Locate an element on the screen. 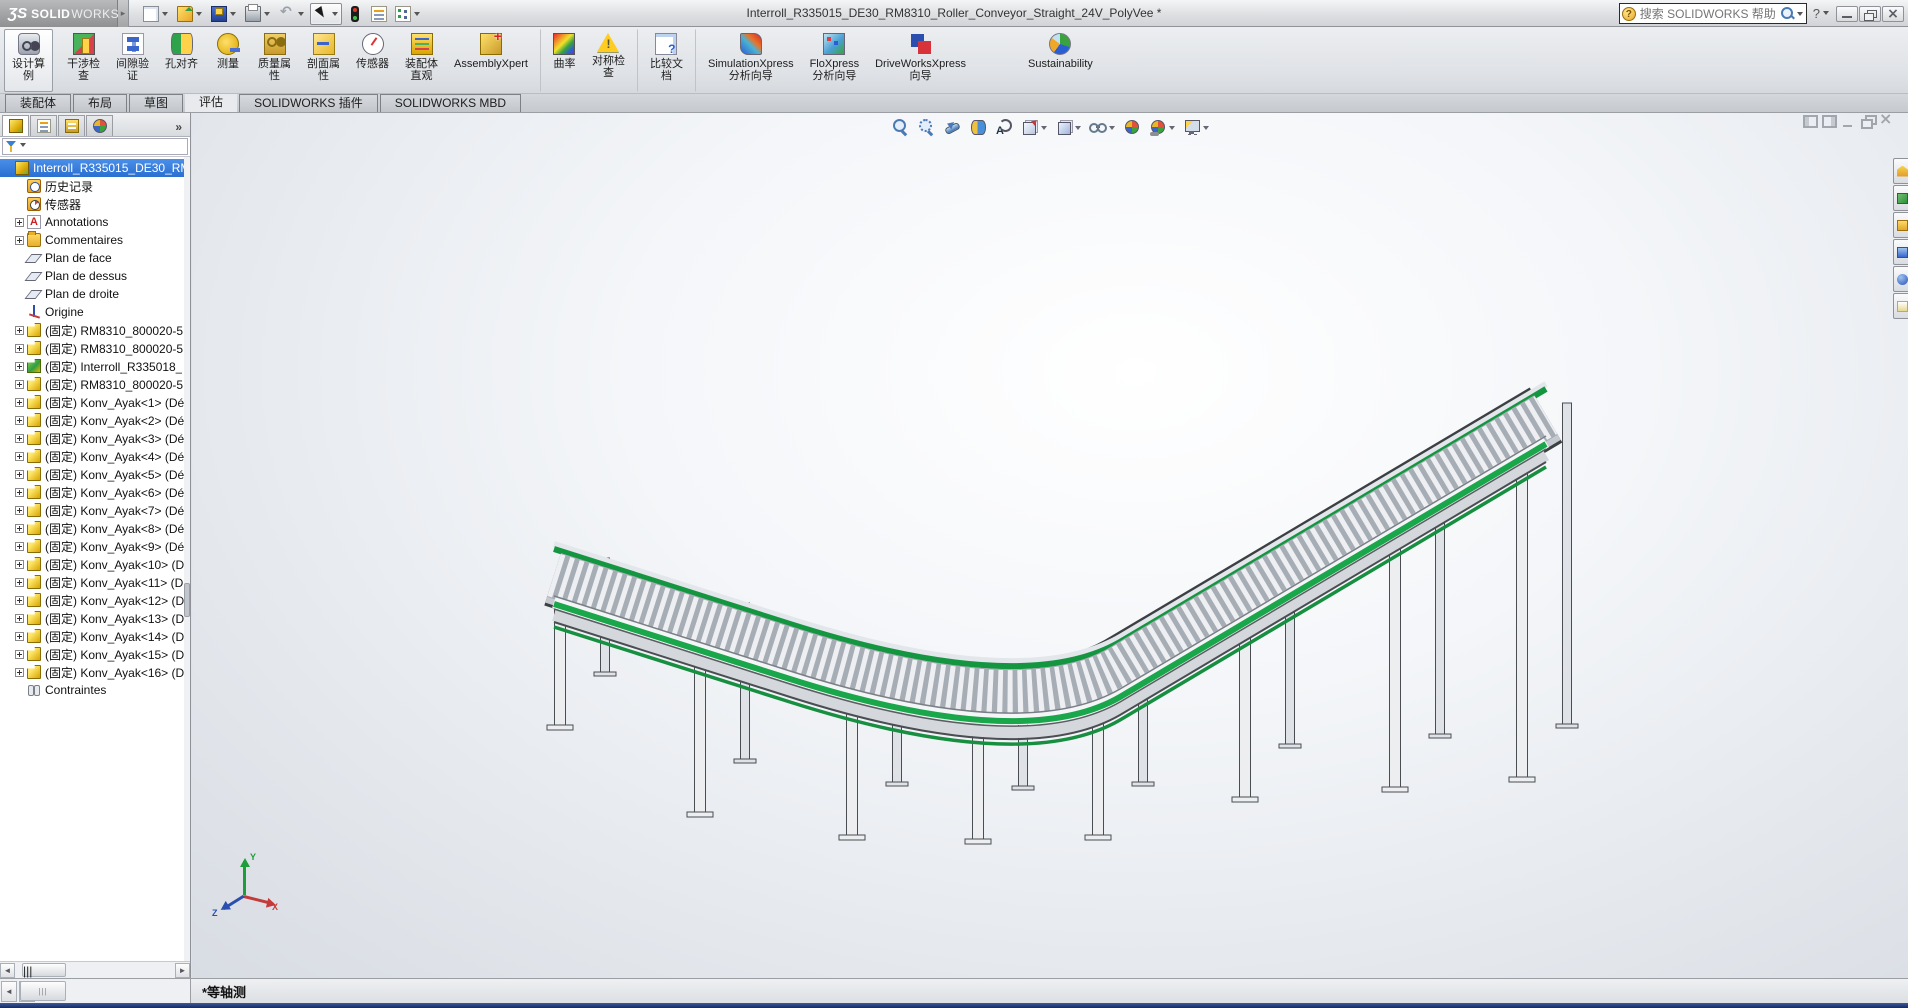 The image size is (1908, 1008). tree-item: (固定) Konv_Ayak<14> (D is located at coordinates (95, 636).